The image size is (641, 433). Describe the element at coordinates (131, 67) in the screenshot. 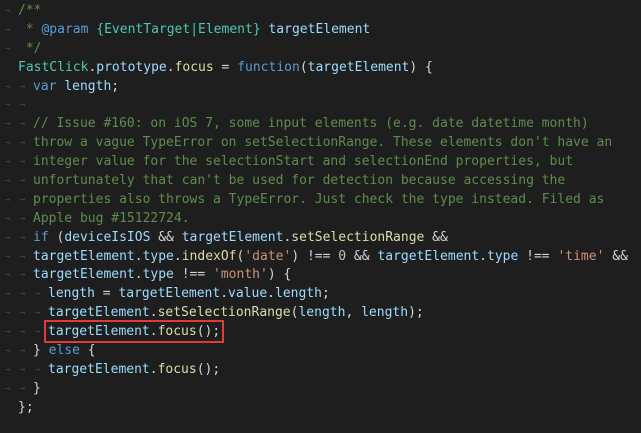

I see `code-token: prototype` at that location.